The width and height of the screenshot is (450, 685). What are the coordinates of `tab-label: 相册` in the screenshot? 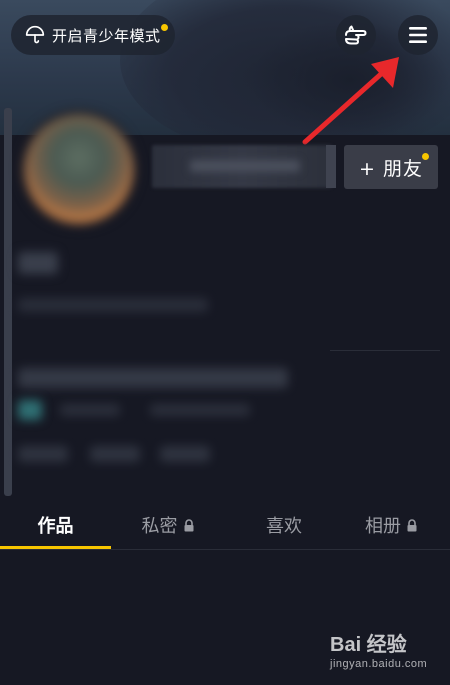 It's located at (383, 526).